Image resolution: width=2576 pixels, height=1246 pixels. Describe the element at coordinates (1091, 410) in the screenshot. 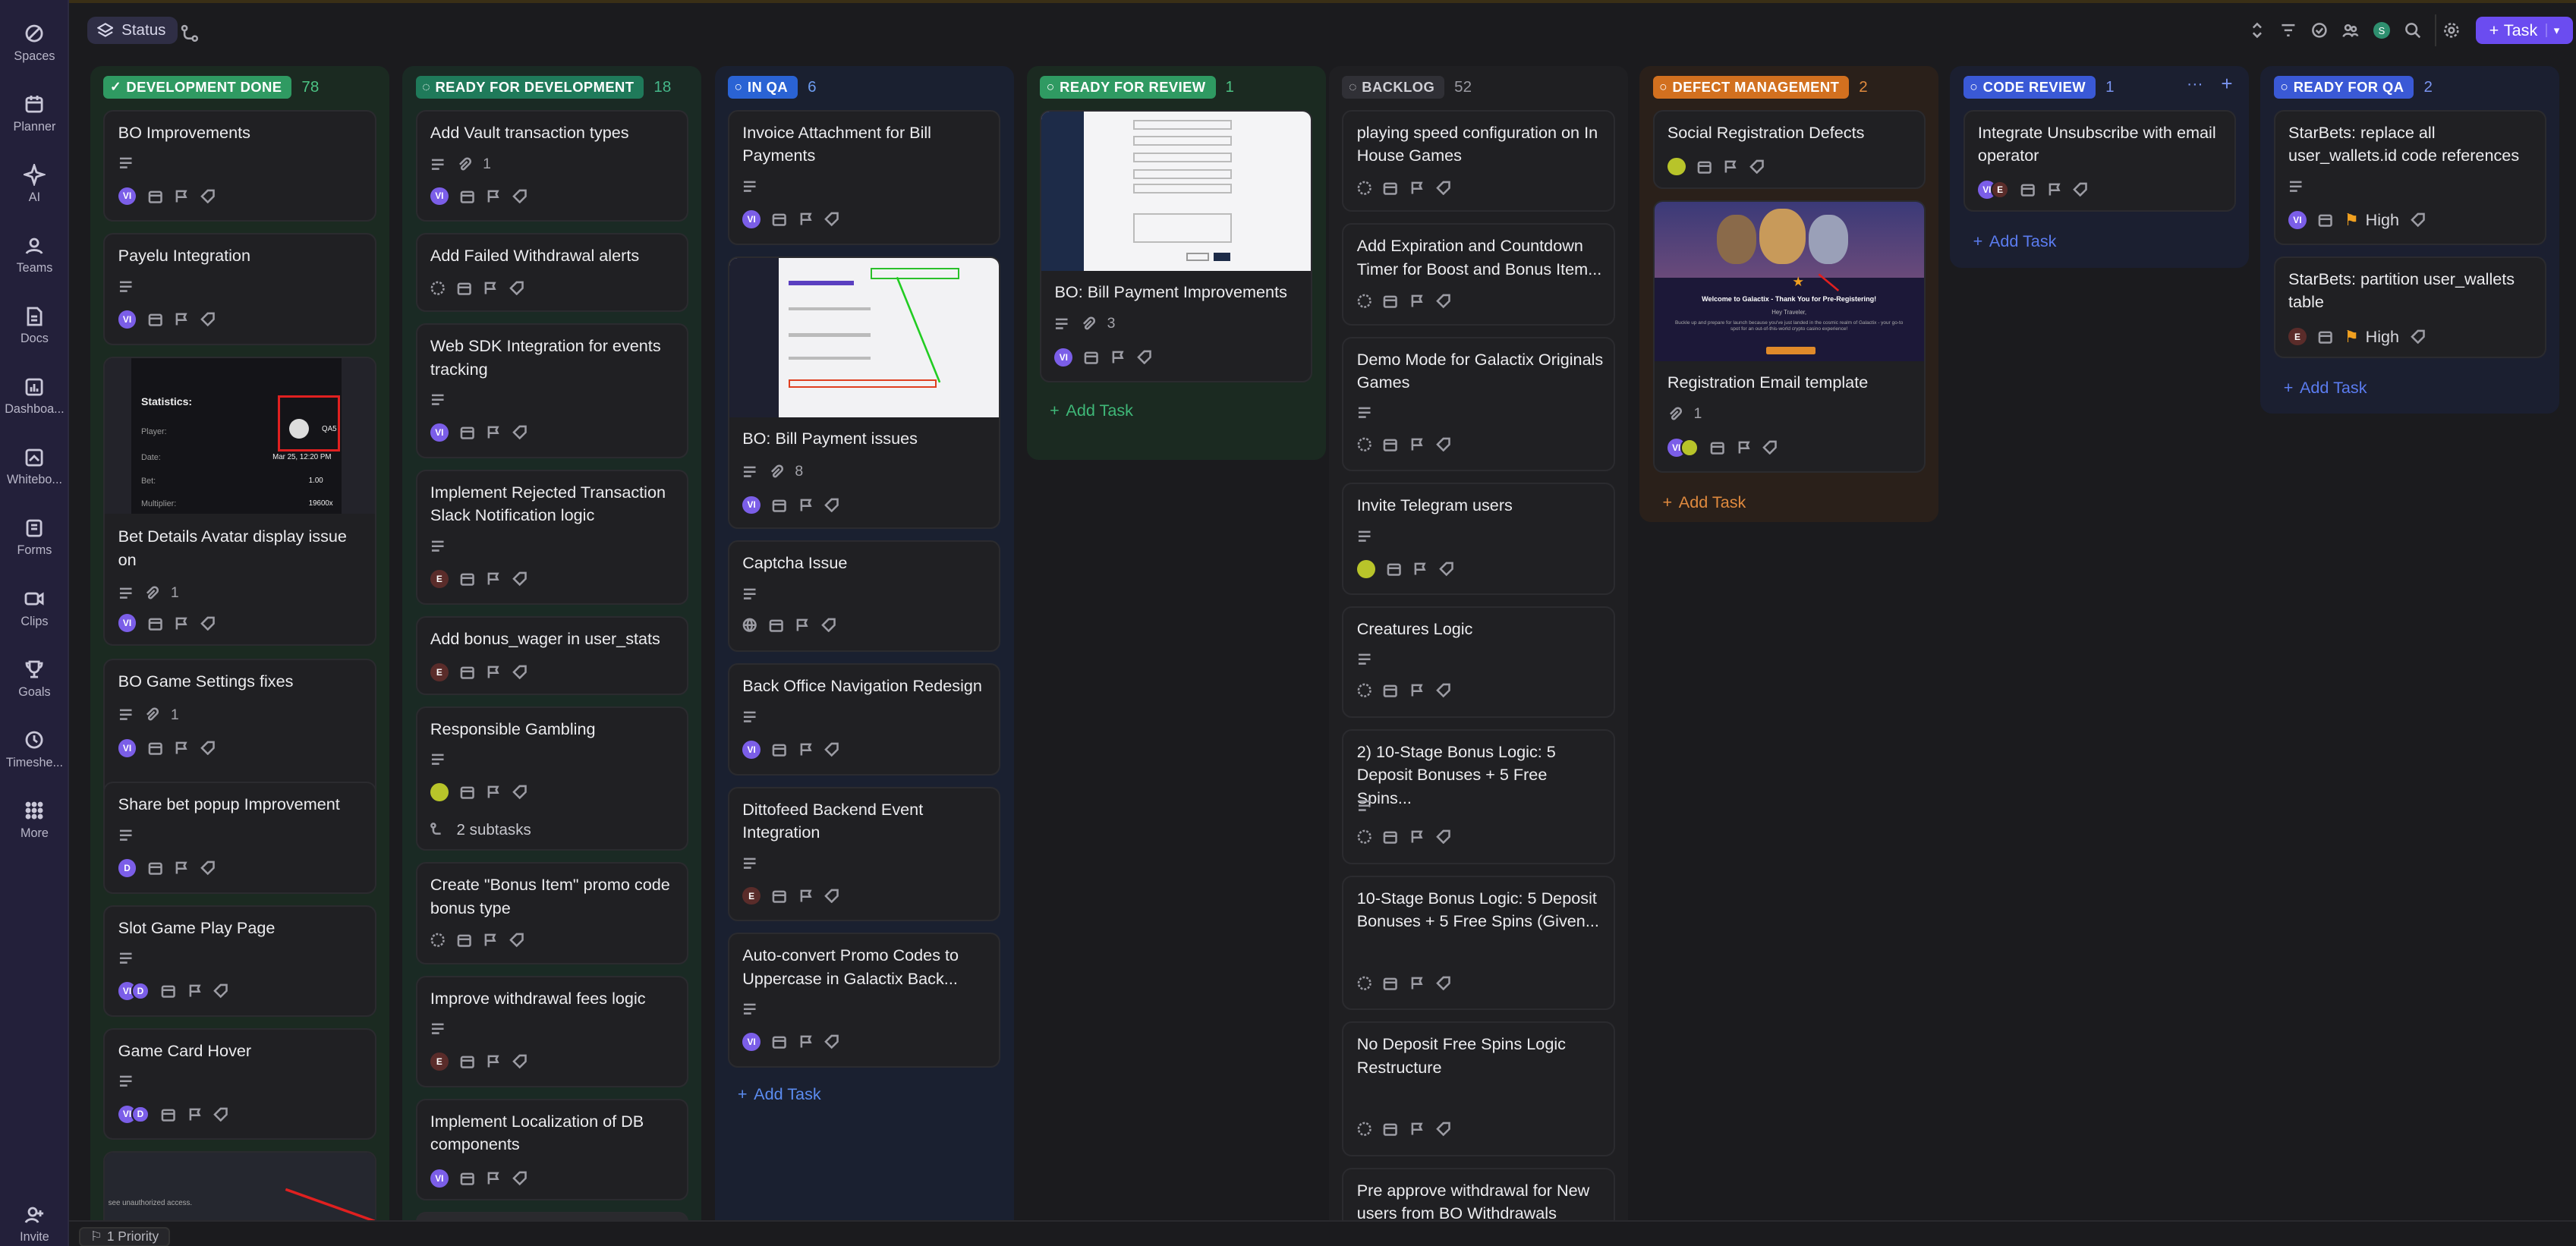

I see `add-task-button: + Add Task` at that location.